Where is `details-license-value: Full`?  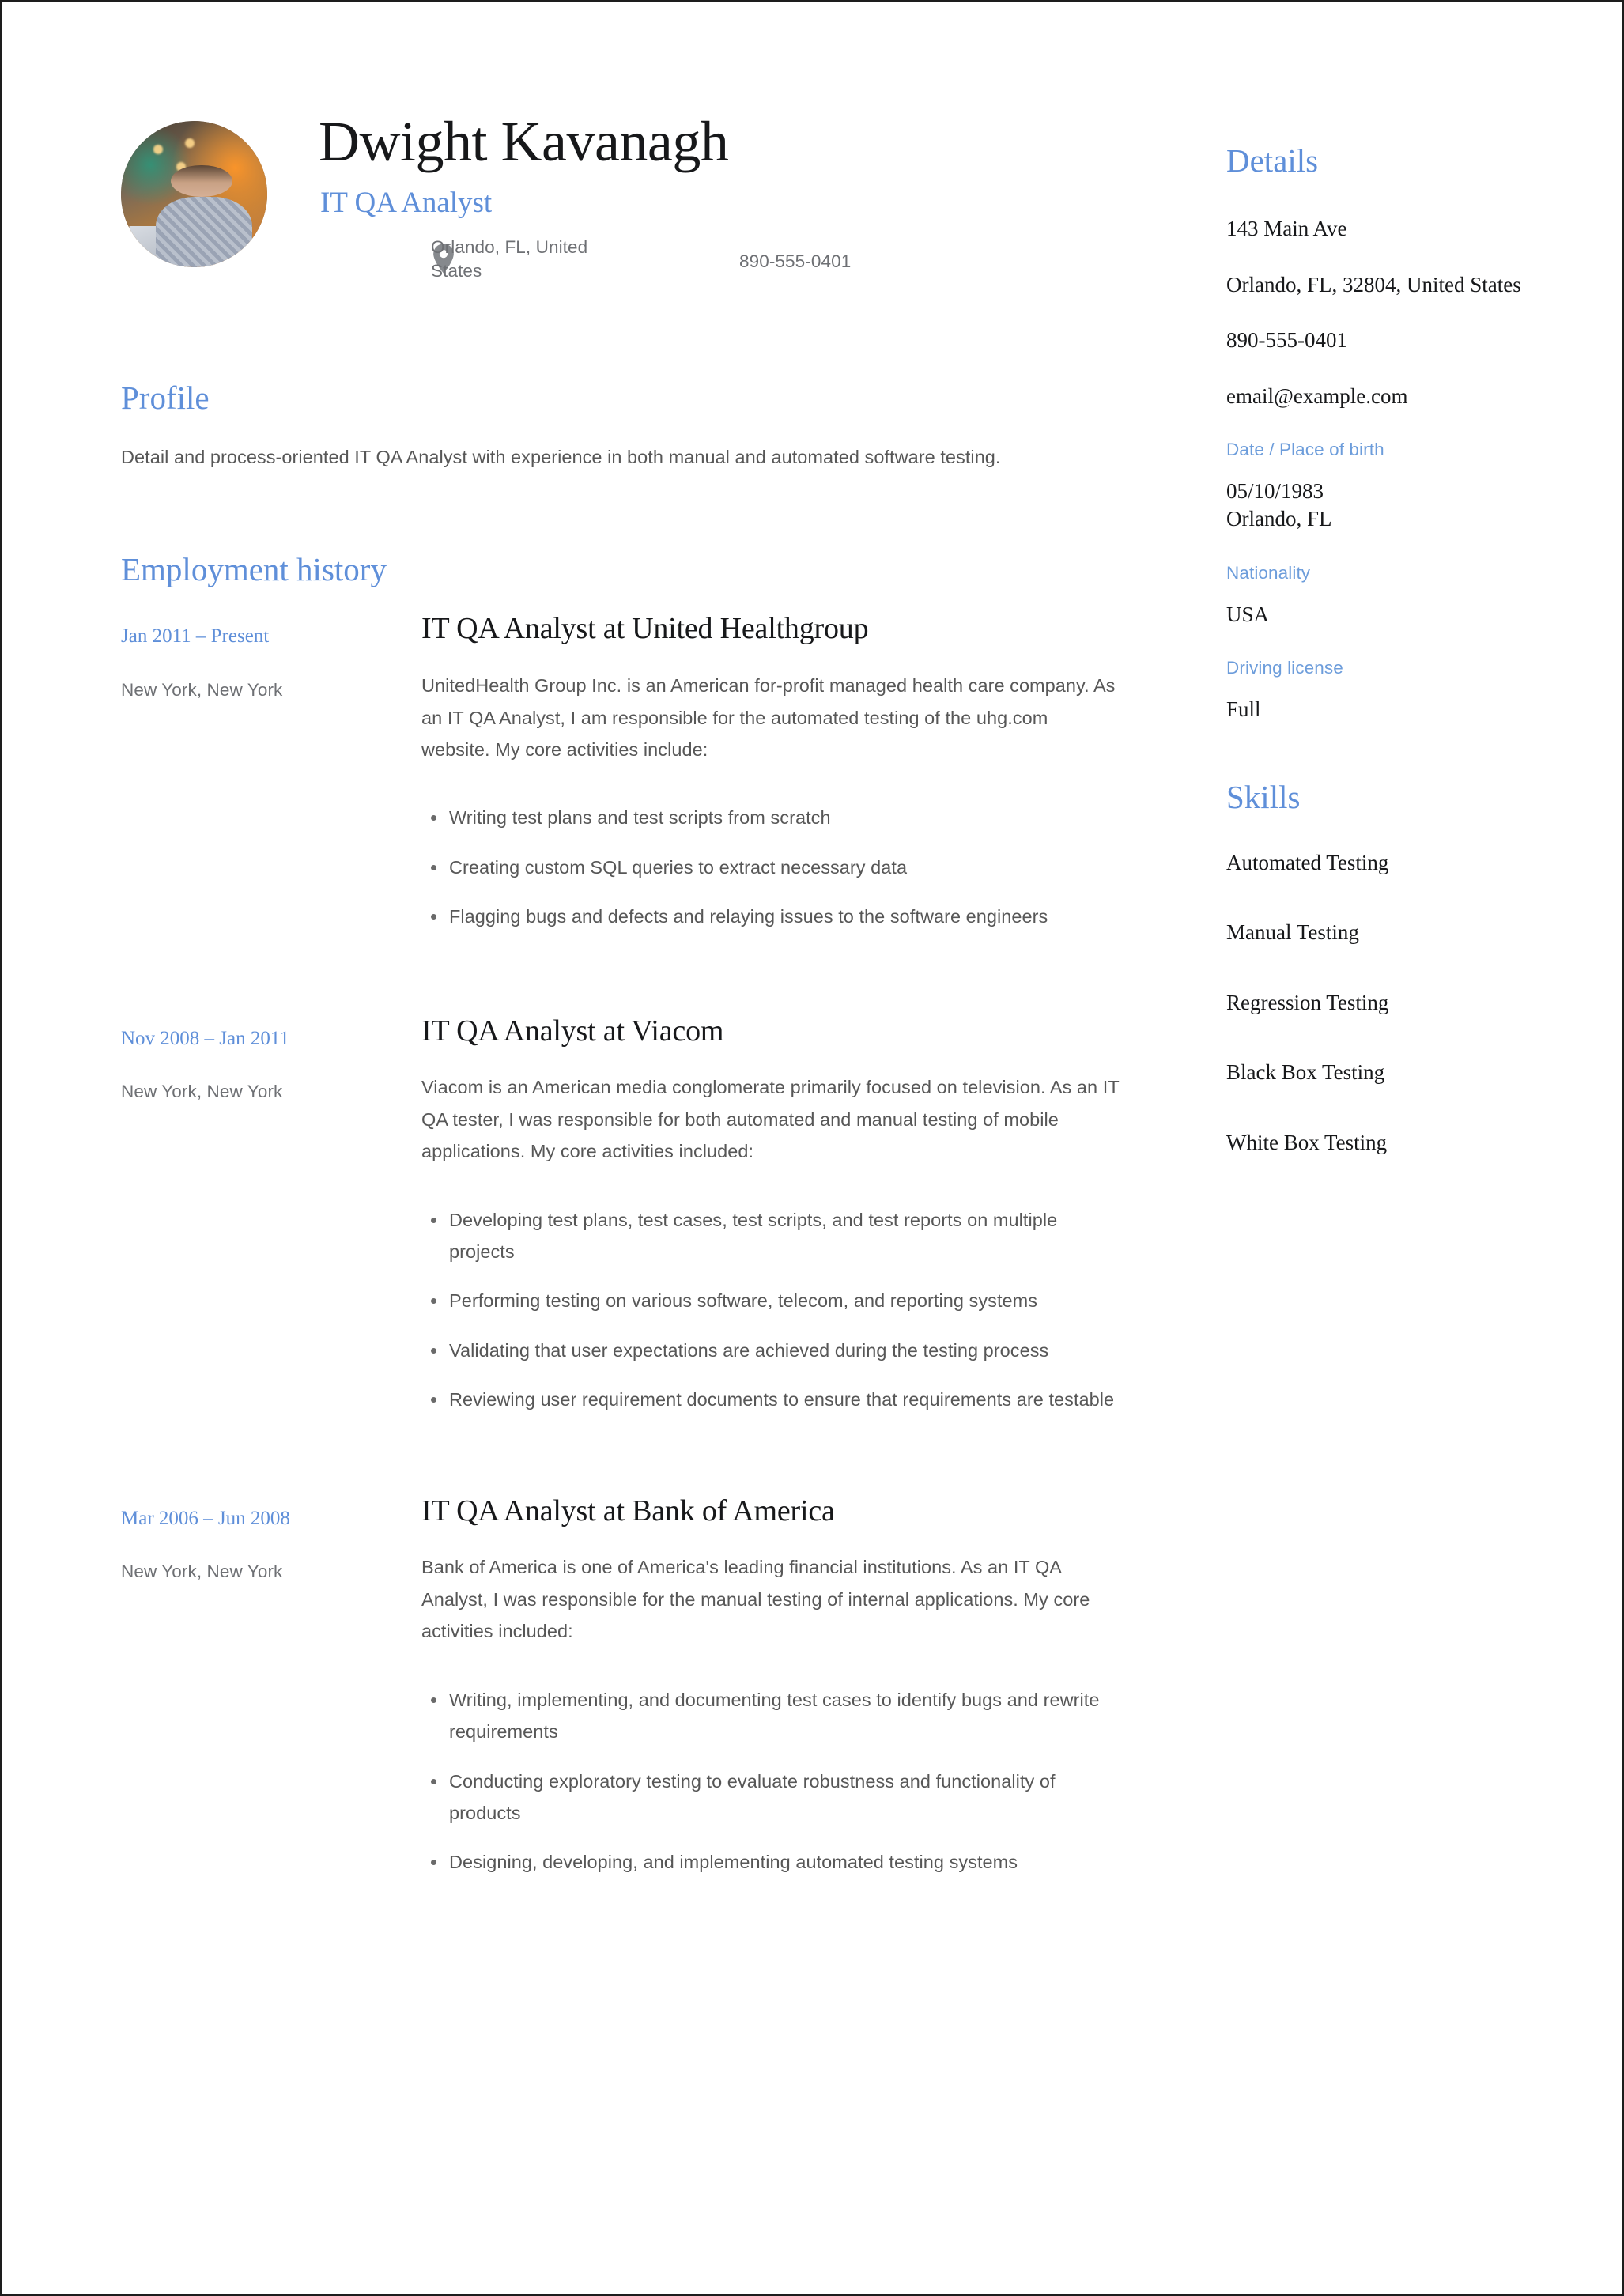 details-license-value: Full is located at coordinates (1243, 709).